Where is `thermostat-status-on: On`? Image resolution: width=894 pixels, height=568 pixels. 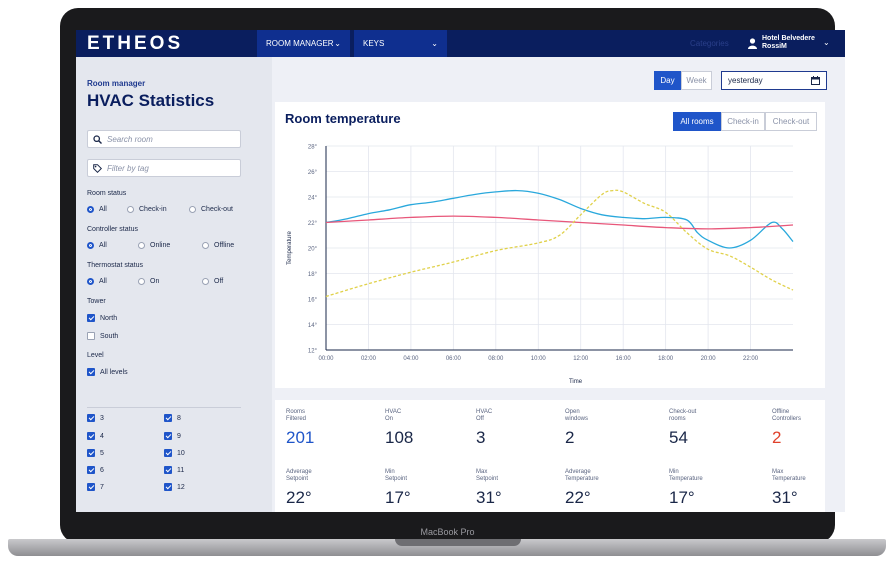 thermostat-status-on: On is located at coordinates (148, 281).